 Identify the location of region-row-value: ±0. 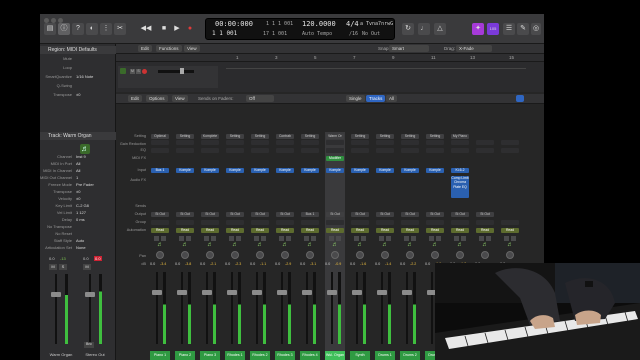
(78, 94).